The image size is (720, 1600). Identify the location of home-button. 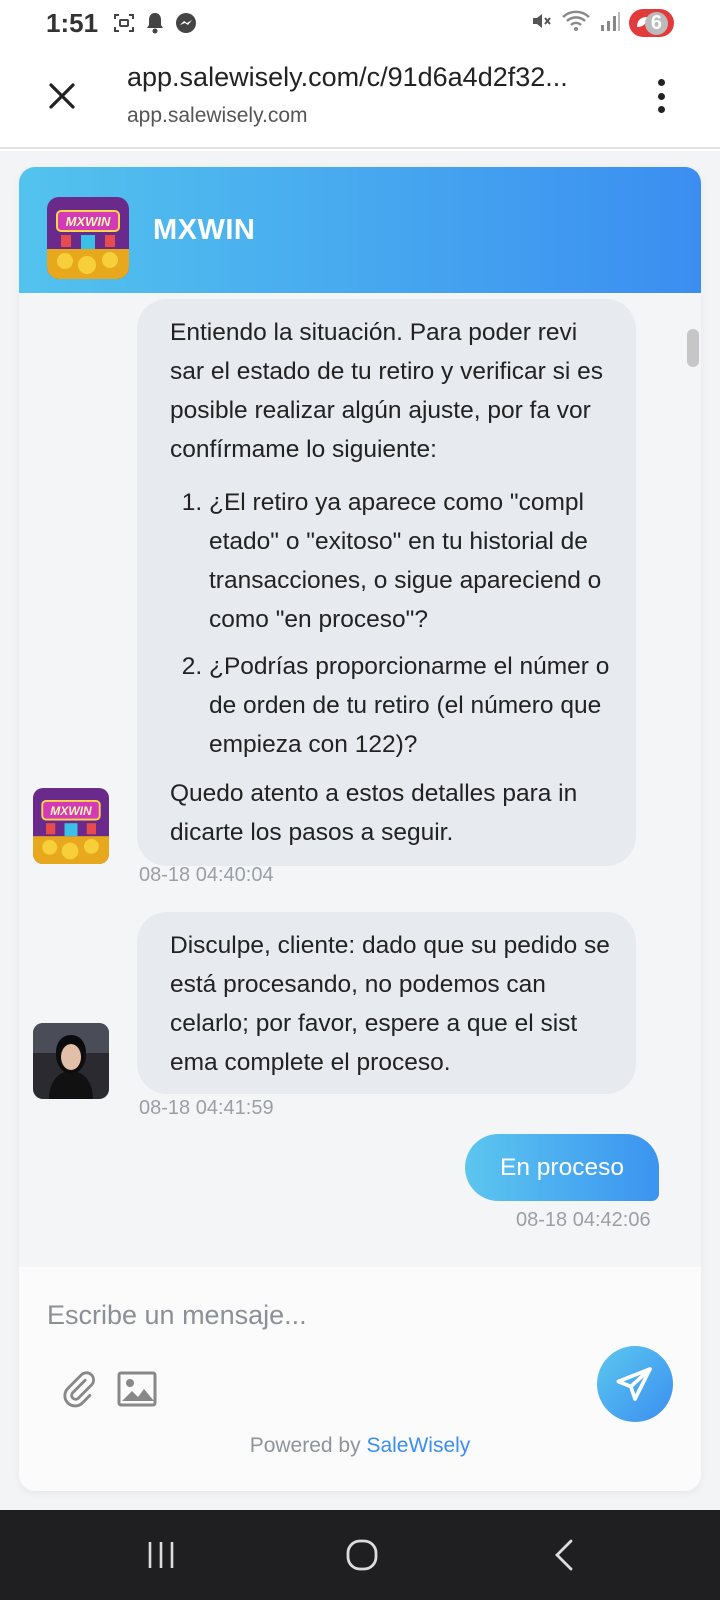
(362, 1555).